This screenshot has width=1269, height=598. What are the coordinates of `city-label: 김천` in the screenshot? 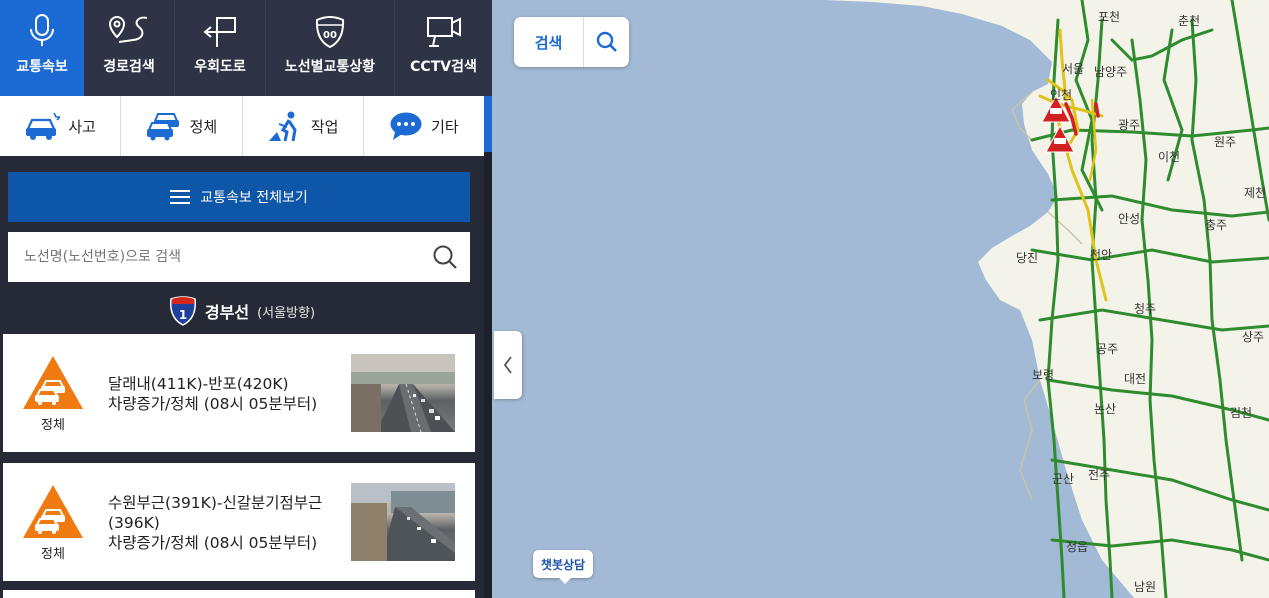 It's located at (1241, 413).